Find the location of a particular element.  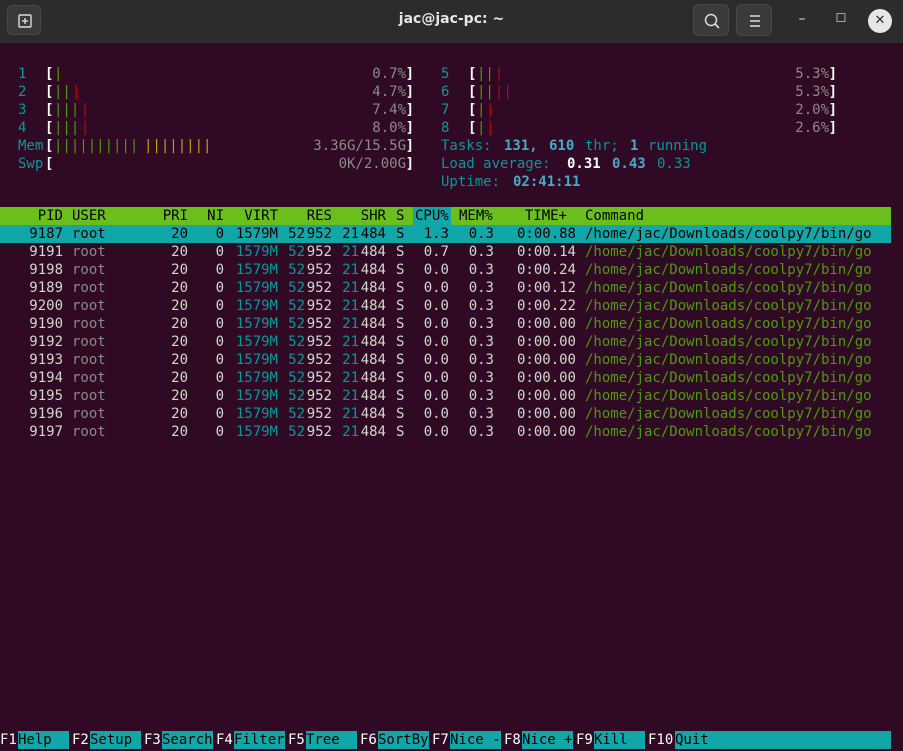

close-button: ✕ is located at coordinates (880, 21).